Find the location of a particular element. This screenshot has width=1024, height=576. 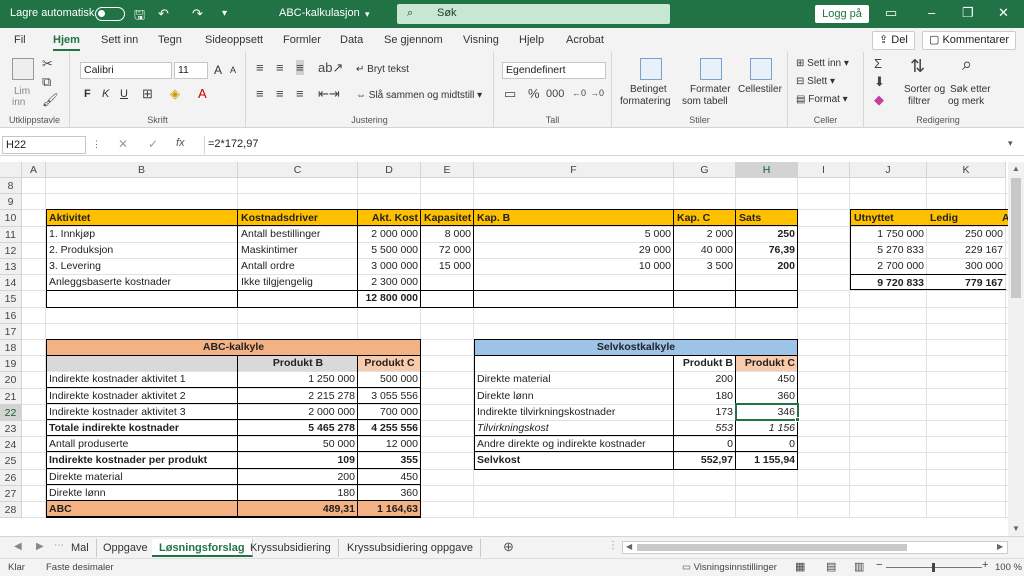

column-header-c: C is located at coordinates (298, 170).